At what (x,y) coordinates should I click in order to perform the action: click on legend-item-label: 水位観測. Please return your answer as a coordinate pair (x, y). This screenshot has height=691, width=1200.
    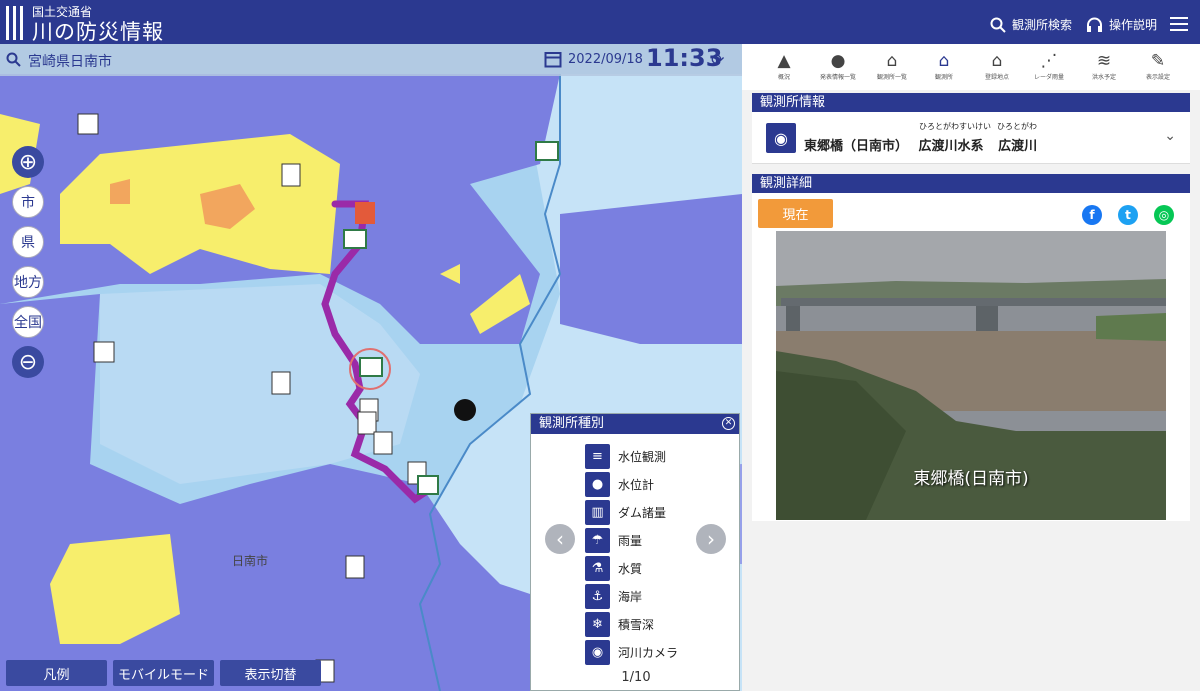
    Looking at the image, I should click on (642, 456).